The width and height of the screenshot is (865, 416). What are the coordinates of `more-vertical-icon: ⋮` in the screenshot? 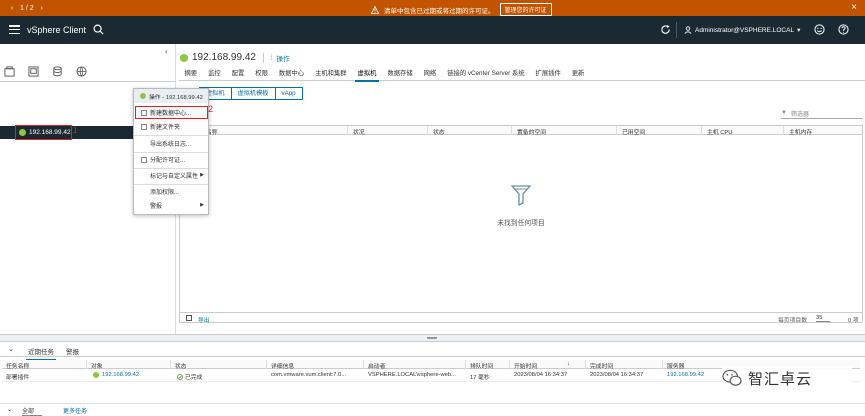 It's located at (271, 57).